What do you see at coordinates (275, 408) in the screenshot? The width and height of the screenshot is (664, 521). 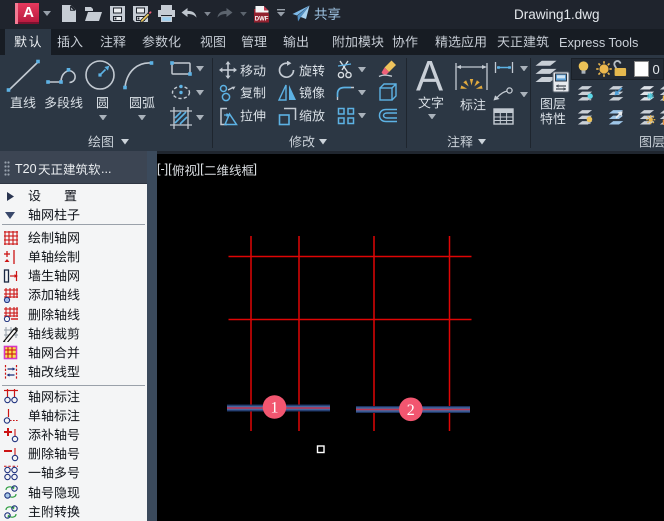 I see `svg-text: 1` at bounding box center [275, 408].